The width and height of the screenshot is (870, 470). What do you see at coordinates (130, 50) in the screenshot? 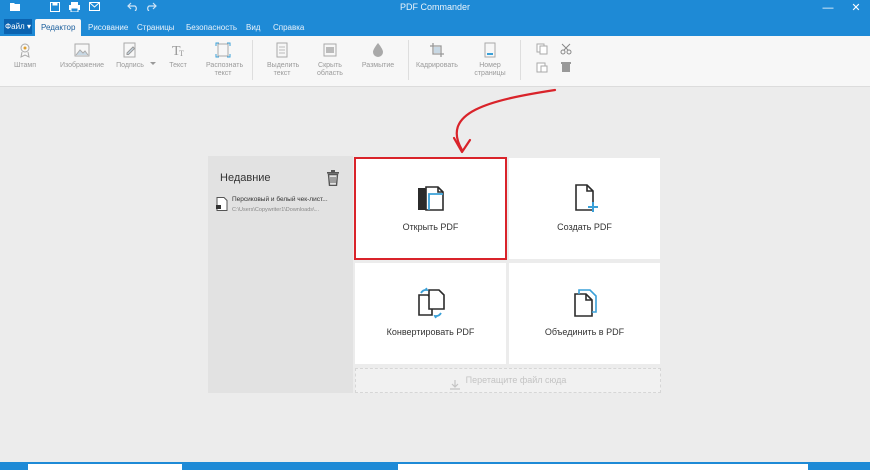
I see `signature-icon` at bounding box center [130, 50].